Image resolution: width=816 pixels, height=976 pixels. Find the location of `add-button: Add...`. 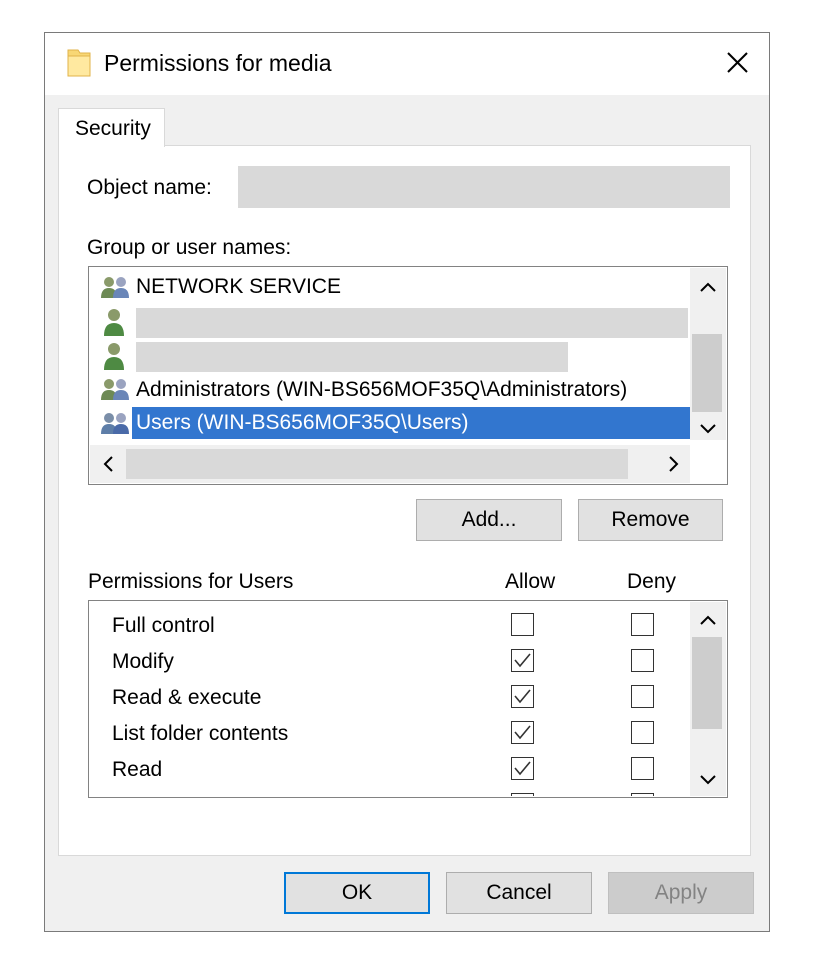

add-button: Add... is located at coordinates (489, 520).